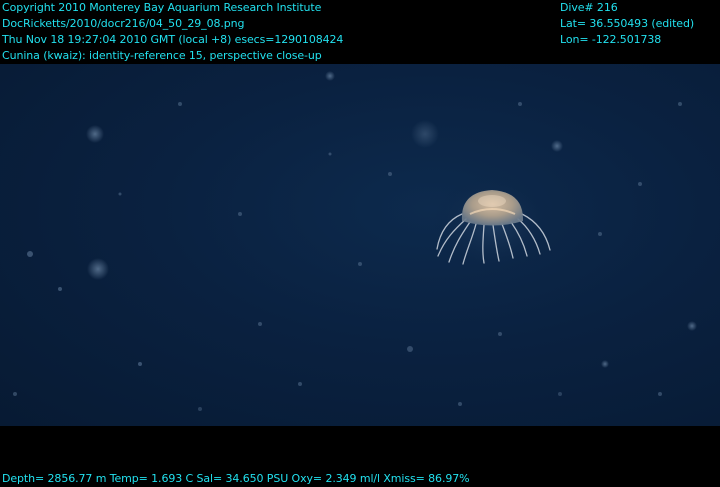  Describe the element at coordinates (493, 224) in the screenshot. I see `jellyfish-icon` at that location.